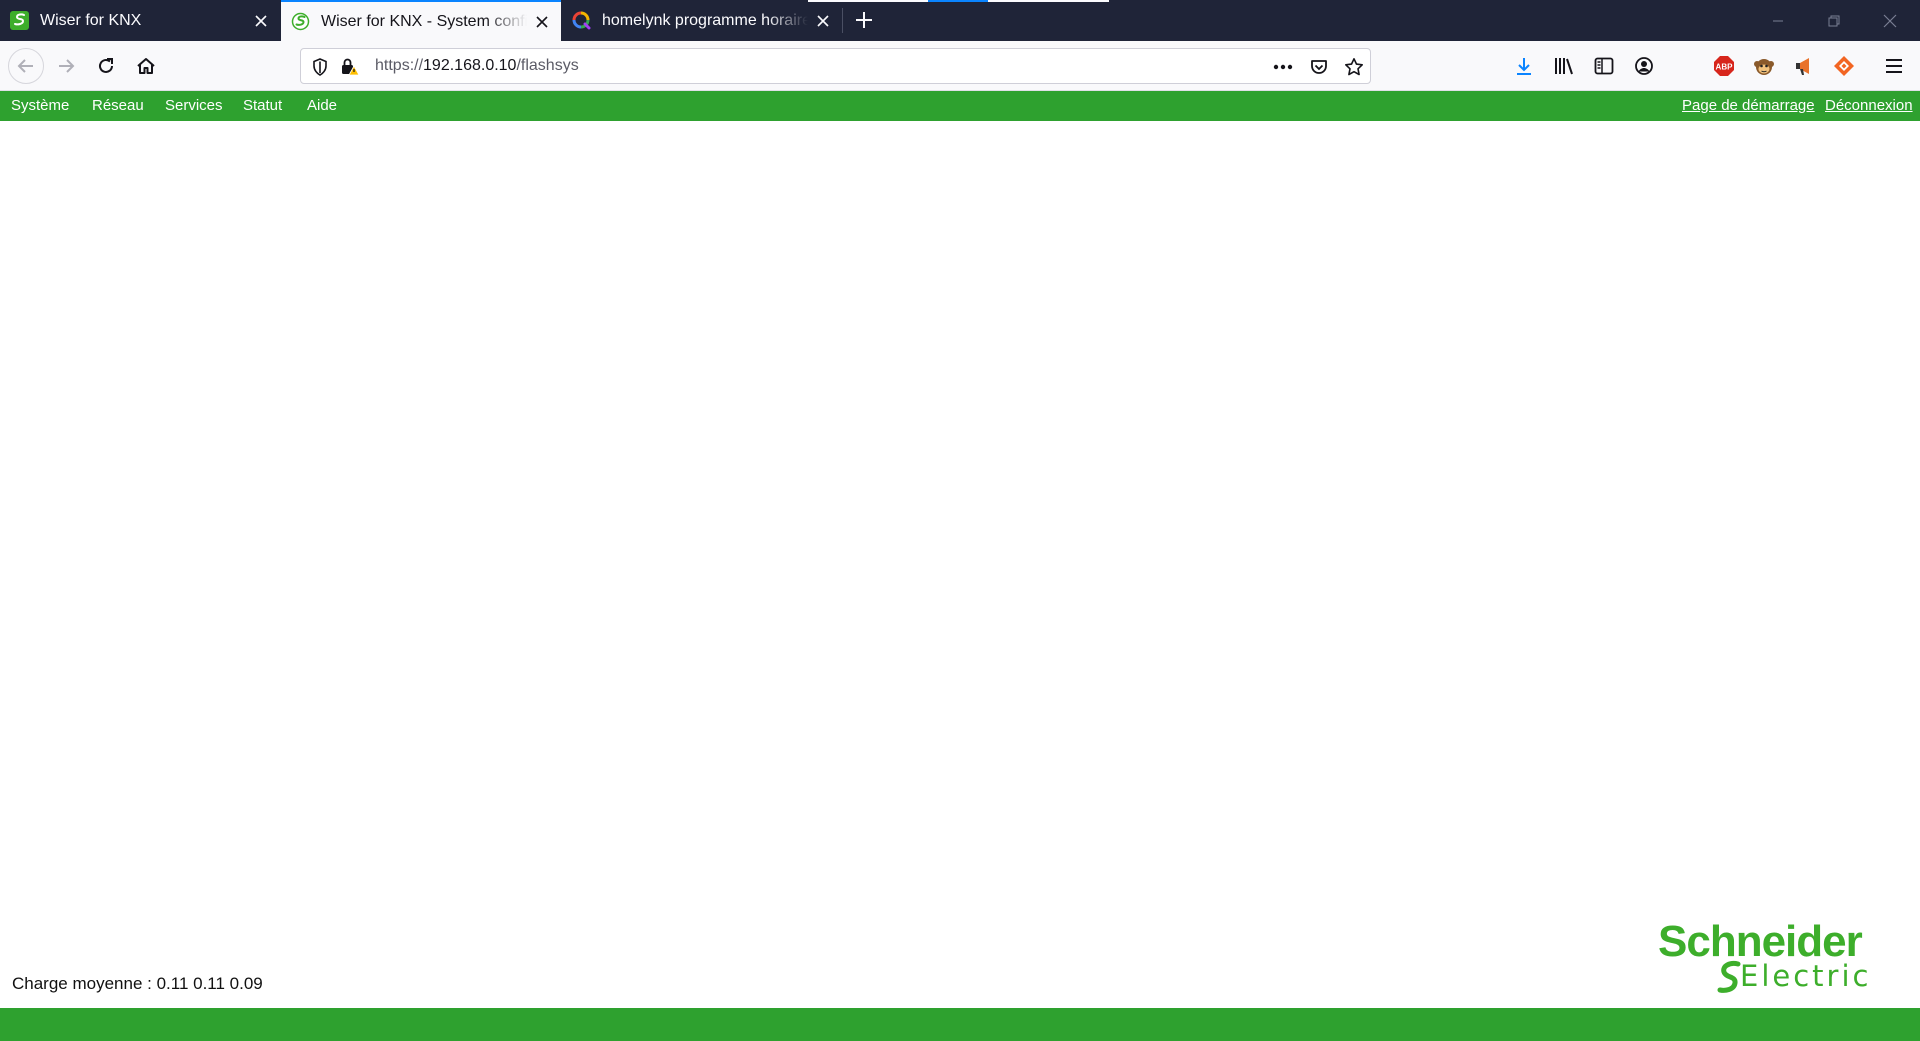 The width and height of the screenshot is (1920, 1041). Describe the element at coordinates (470, 65) in the screenshot. I see `url-host: 192.168.0.10` at that location.